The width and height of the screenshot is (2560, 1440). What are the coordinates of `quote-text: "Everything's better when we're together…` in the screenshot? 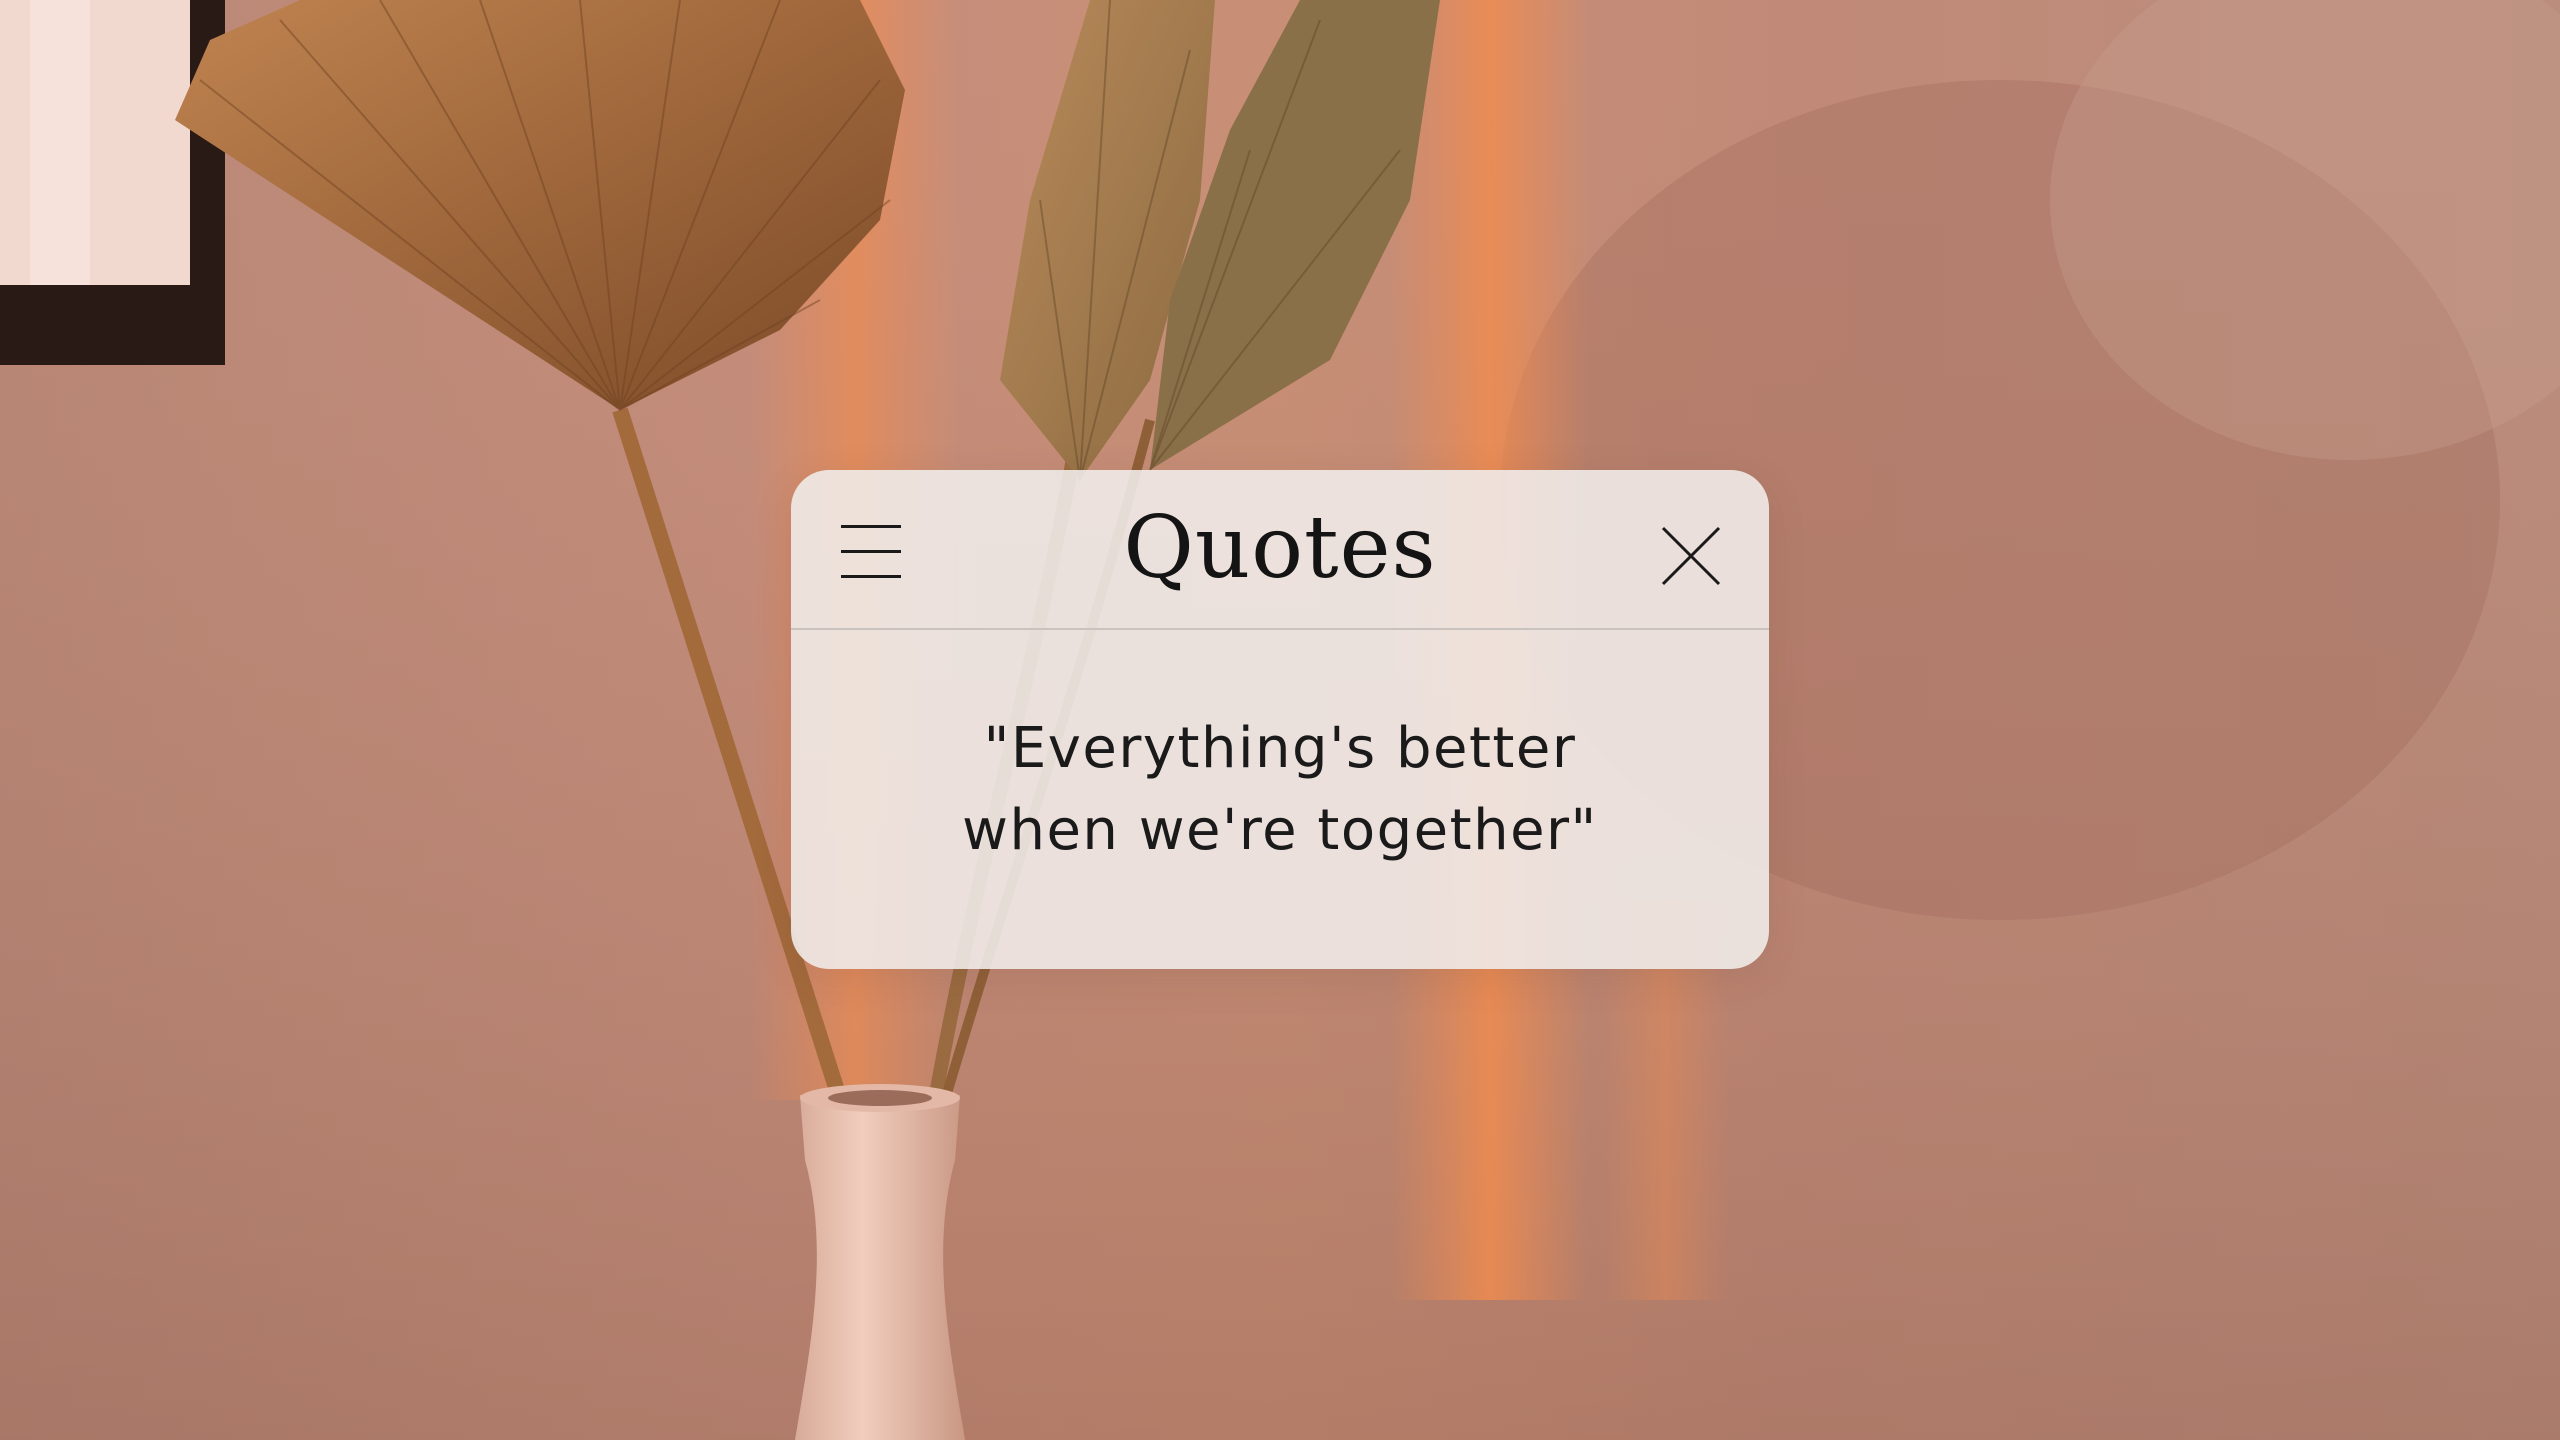 It's located at (1280, 790).